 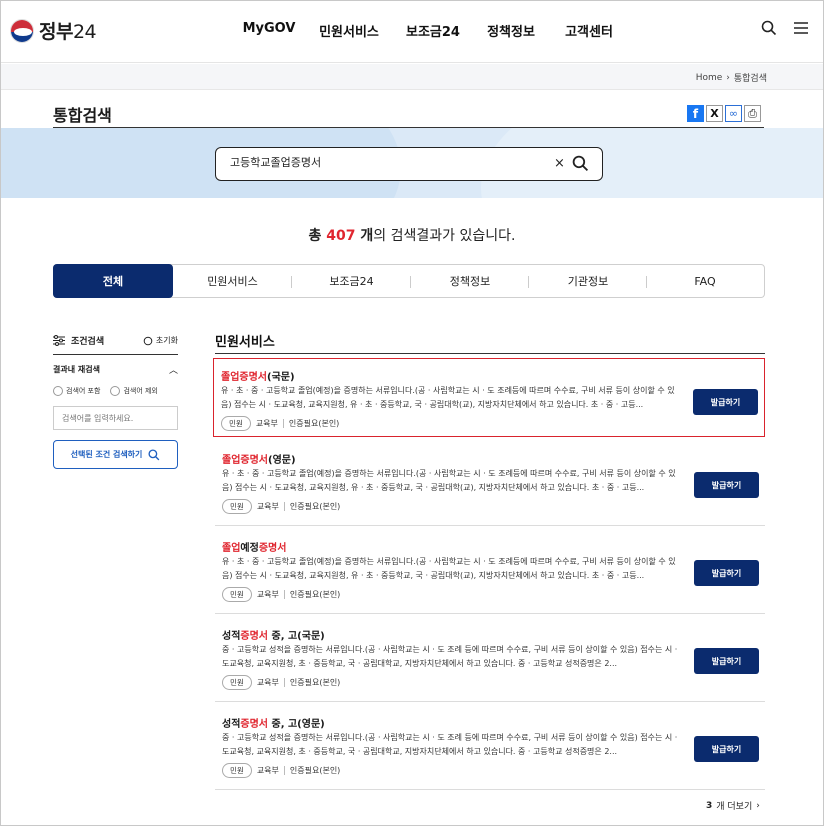 I want to click on nav-subsidy24: 보조금24, so click(x=433, y=30).